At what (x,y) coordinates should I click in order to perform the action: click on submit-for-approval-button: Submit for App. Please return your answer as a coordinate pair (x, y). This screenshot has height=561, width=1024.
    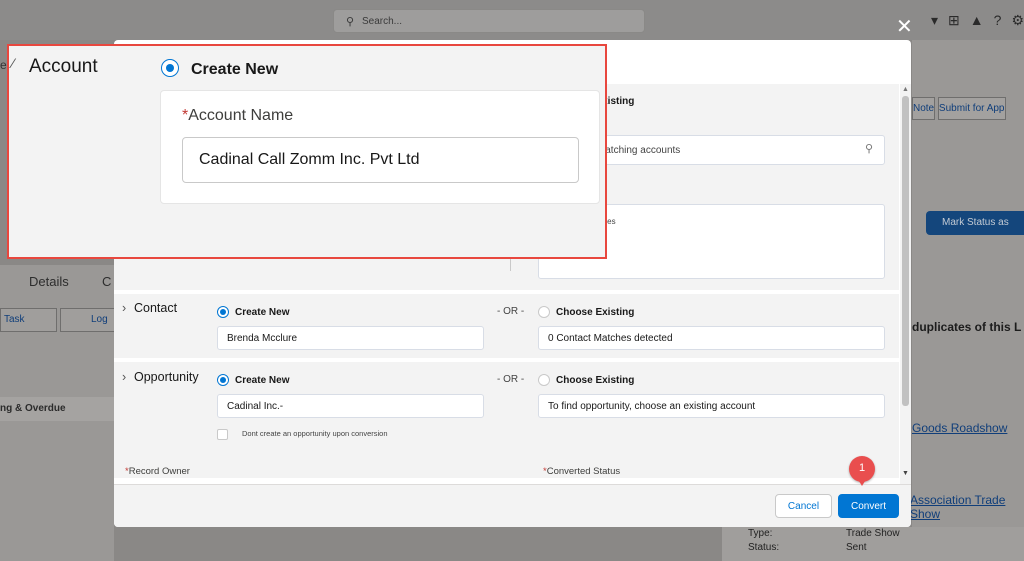
    Looking at the image, I should click on (971, 108).